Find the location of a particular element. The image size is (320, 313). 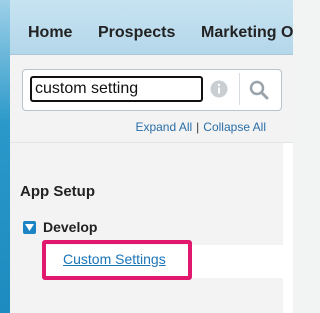

search-box is located at coordinates (152, 90).